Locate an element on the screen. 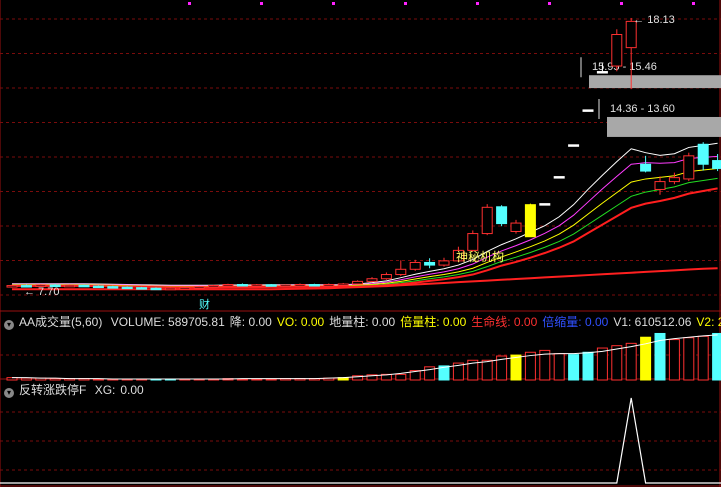  institution-label: 神秘机构 is located at coordinates (480, 256).